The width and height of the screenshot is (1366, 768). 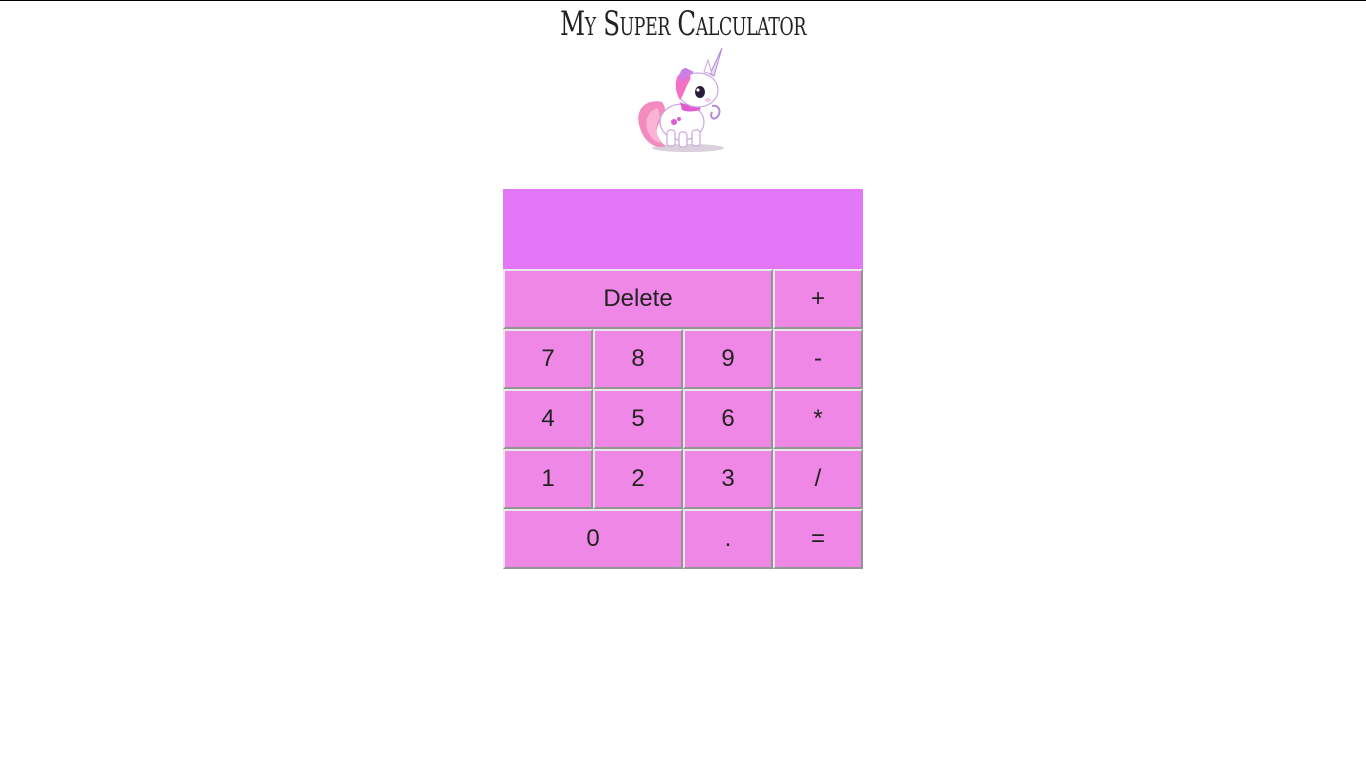 What do you see at coordinates (818, 539) in the screenshot?
I see `equals-button: =` at bounding box center [818, 539].